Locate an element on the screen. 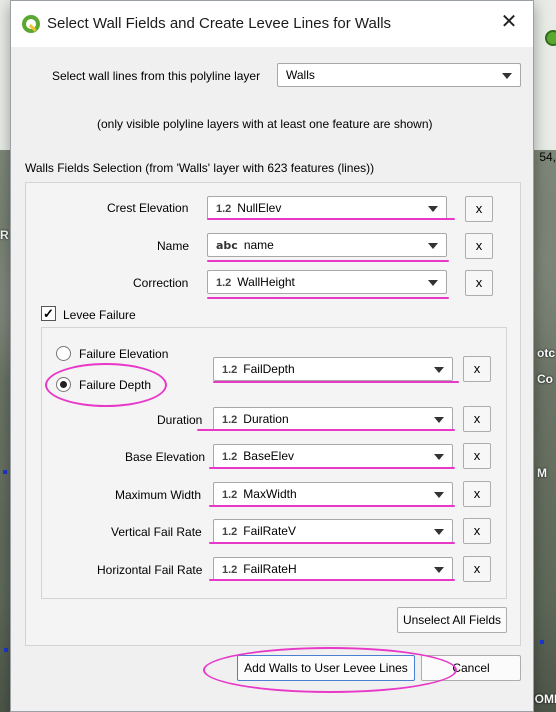 This screenshot has height=712, width=556. maximum-width-value: MaxWidth is located at coordinates (270, 494).